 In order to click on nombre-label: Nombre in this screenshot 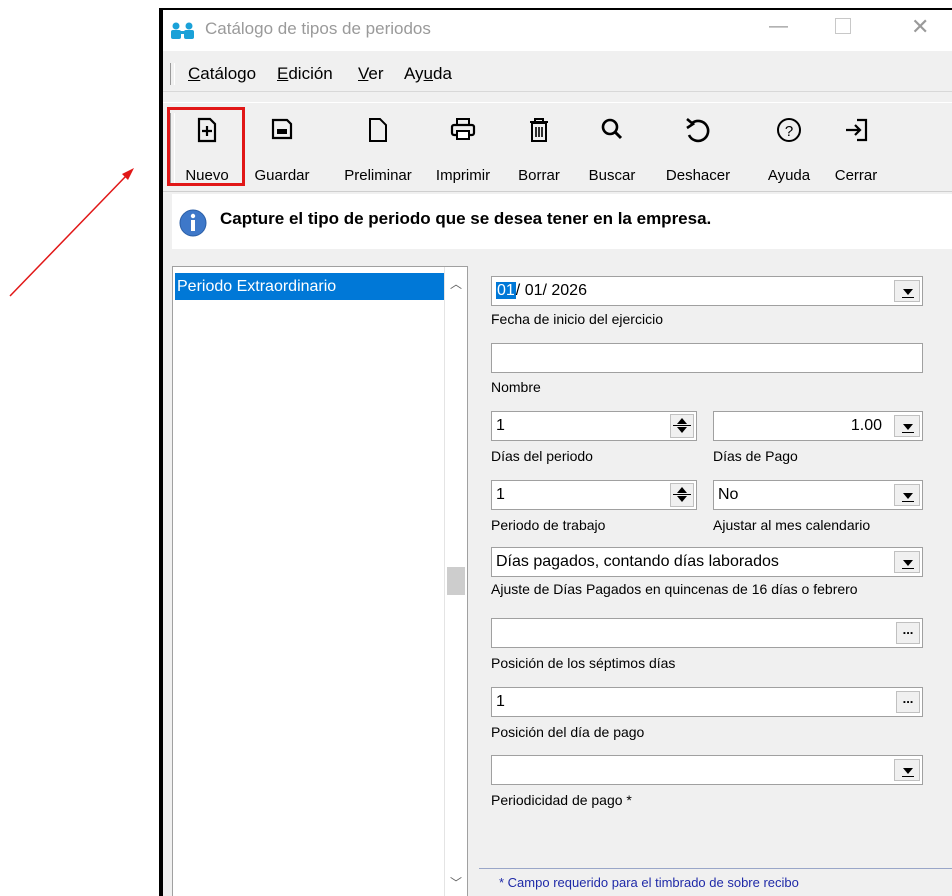, I will do `click(516, 387)`.